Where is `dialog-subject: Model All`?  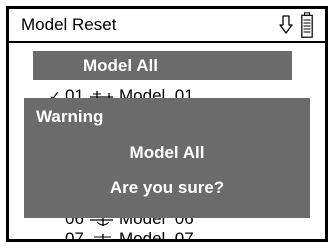 dialog-subject: Model All is located at coordinates (167, 152).